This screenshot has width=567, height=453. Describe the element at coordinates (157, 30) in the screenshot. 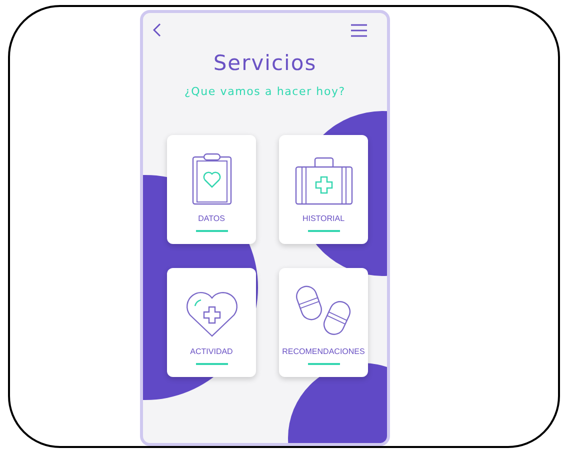

I see `back-icon` at that location.